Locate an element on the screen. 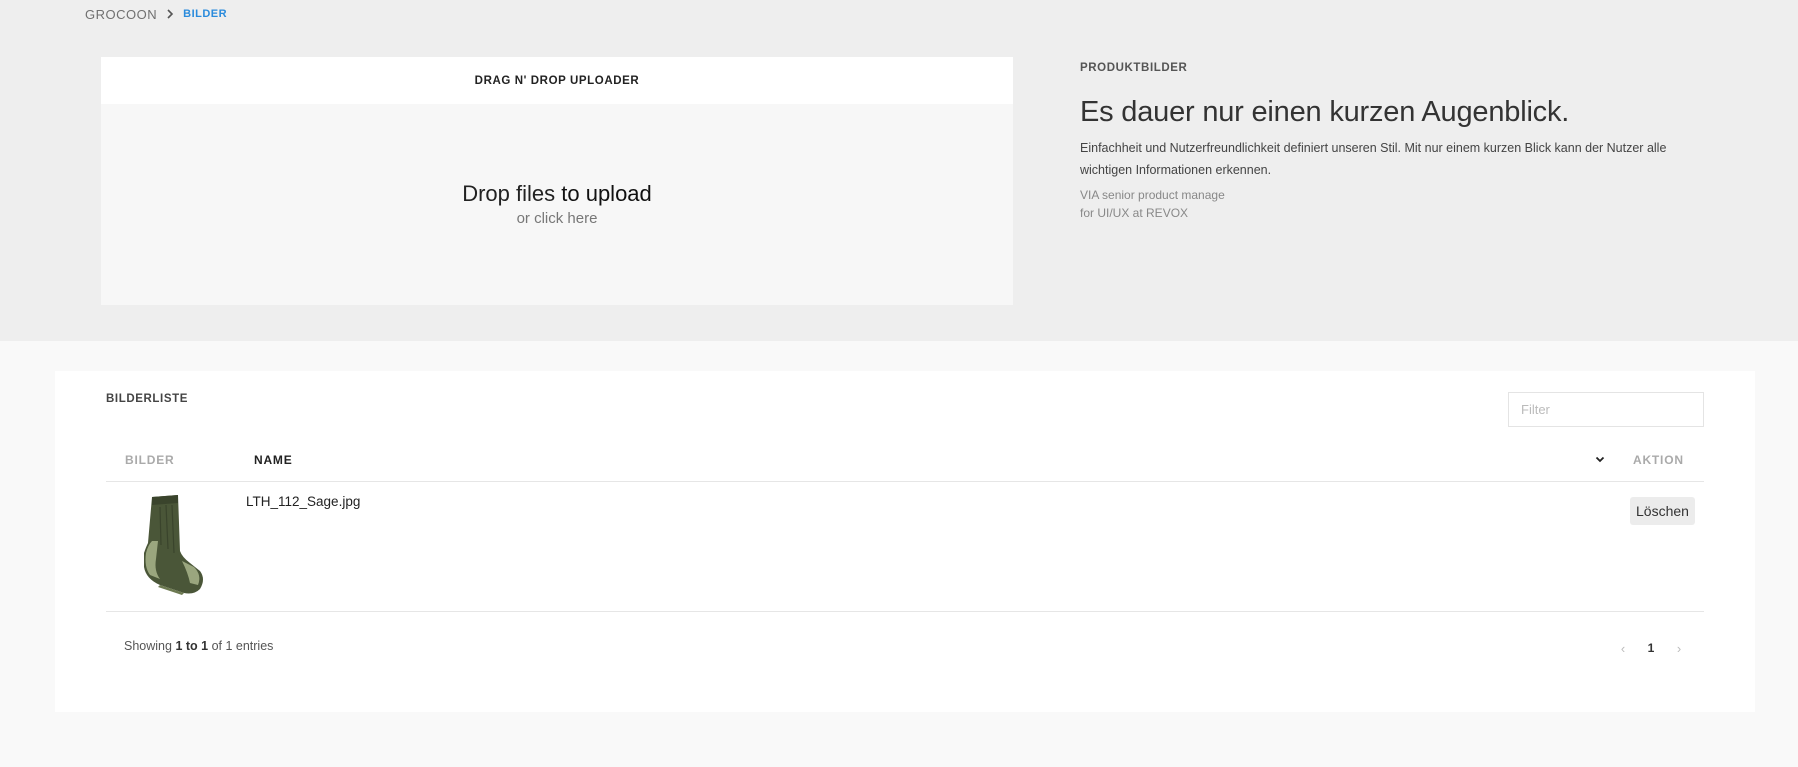 This screenshot has width=1798, height=767. image-list-title: BILDERLISTE is located at coordinates (147, 399).